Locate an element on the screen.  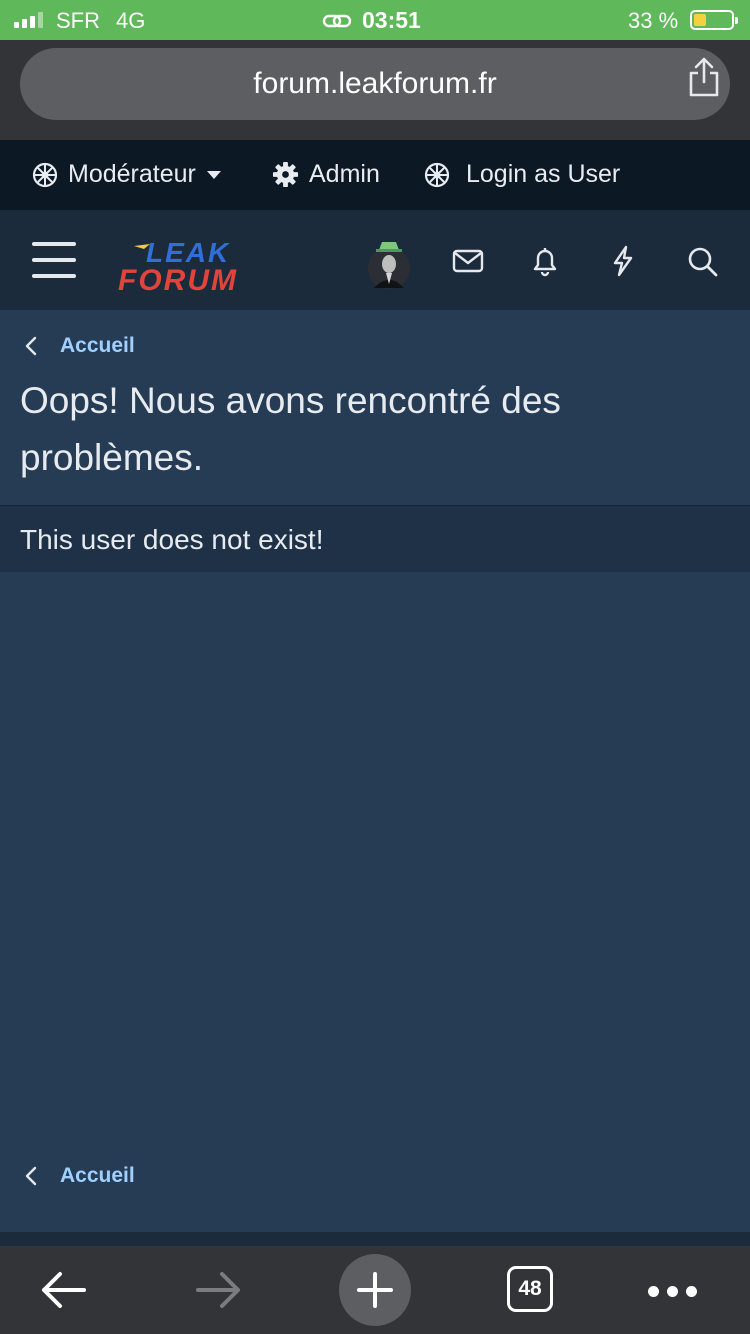
ios-status-bar: SFR 4G 03:51 33 % is located at coordinates (375, 20).